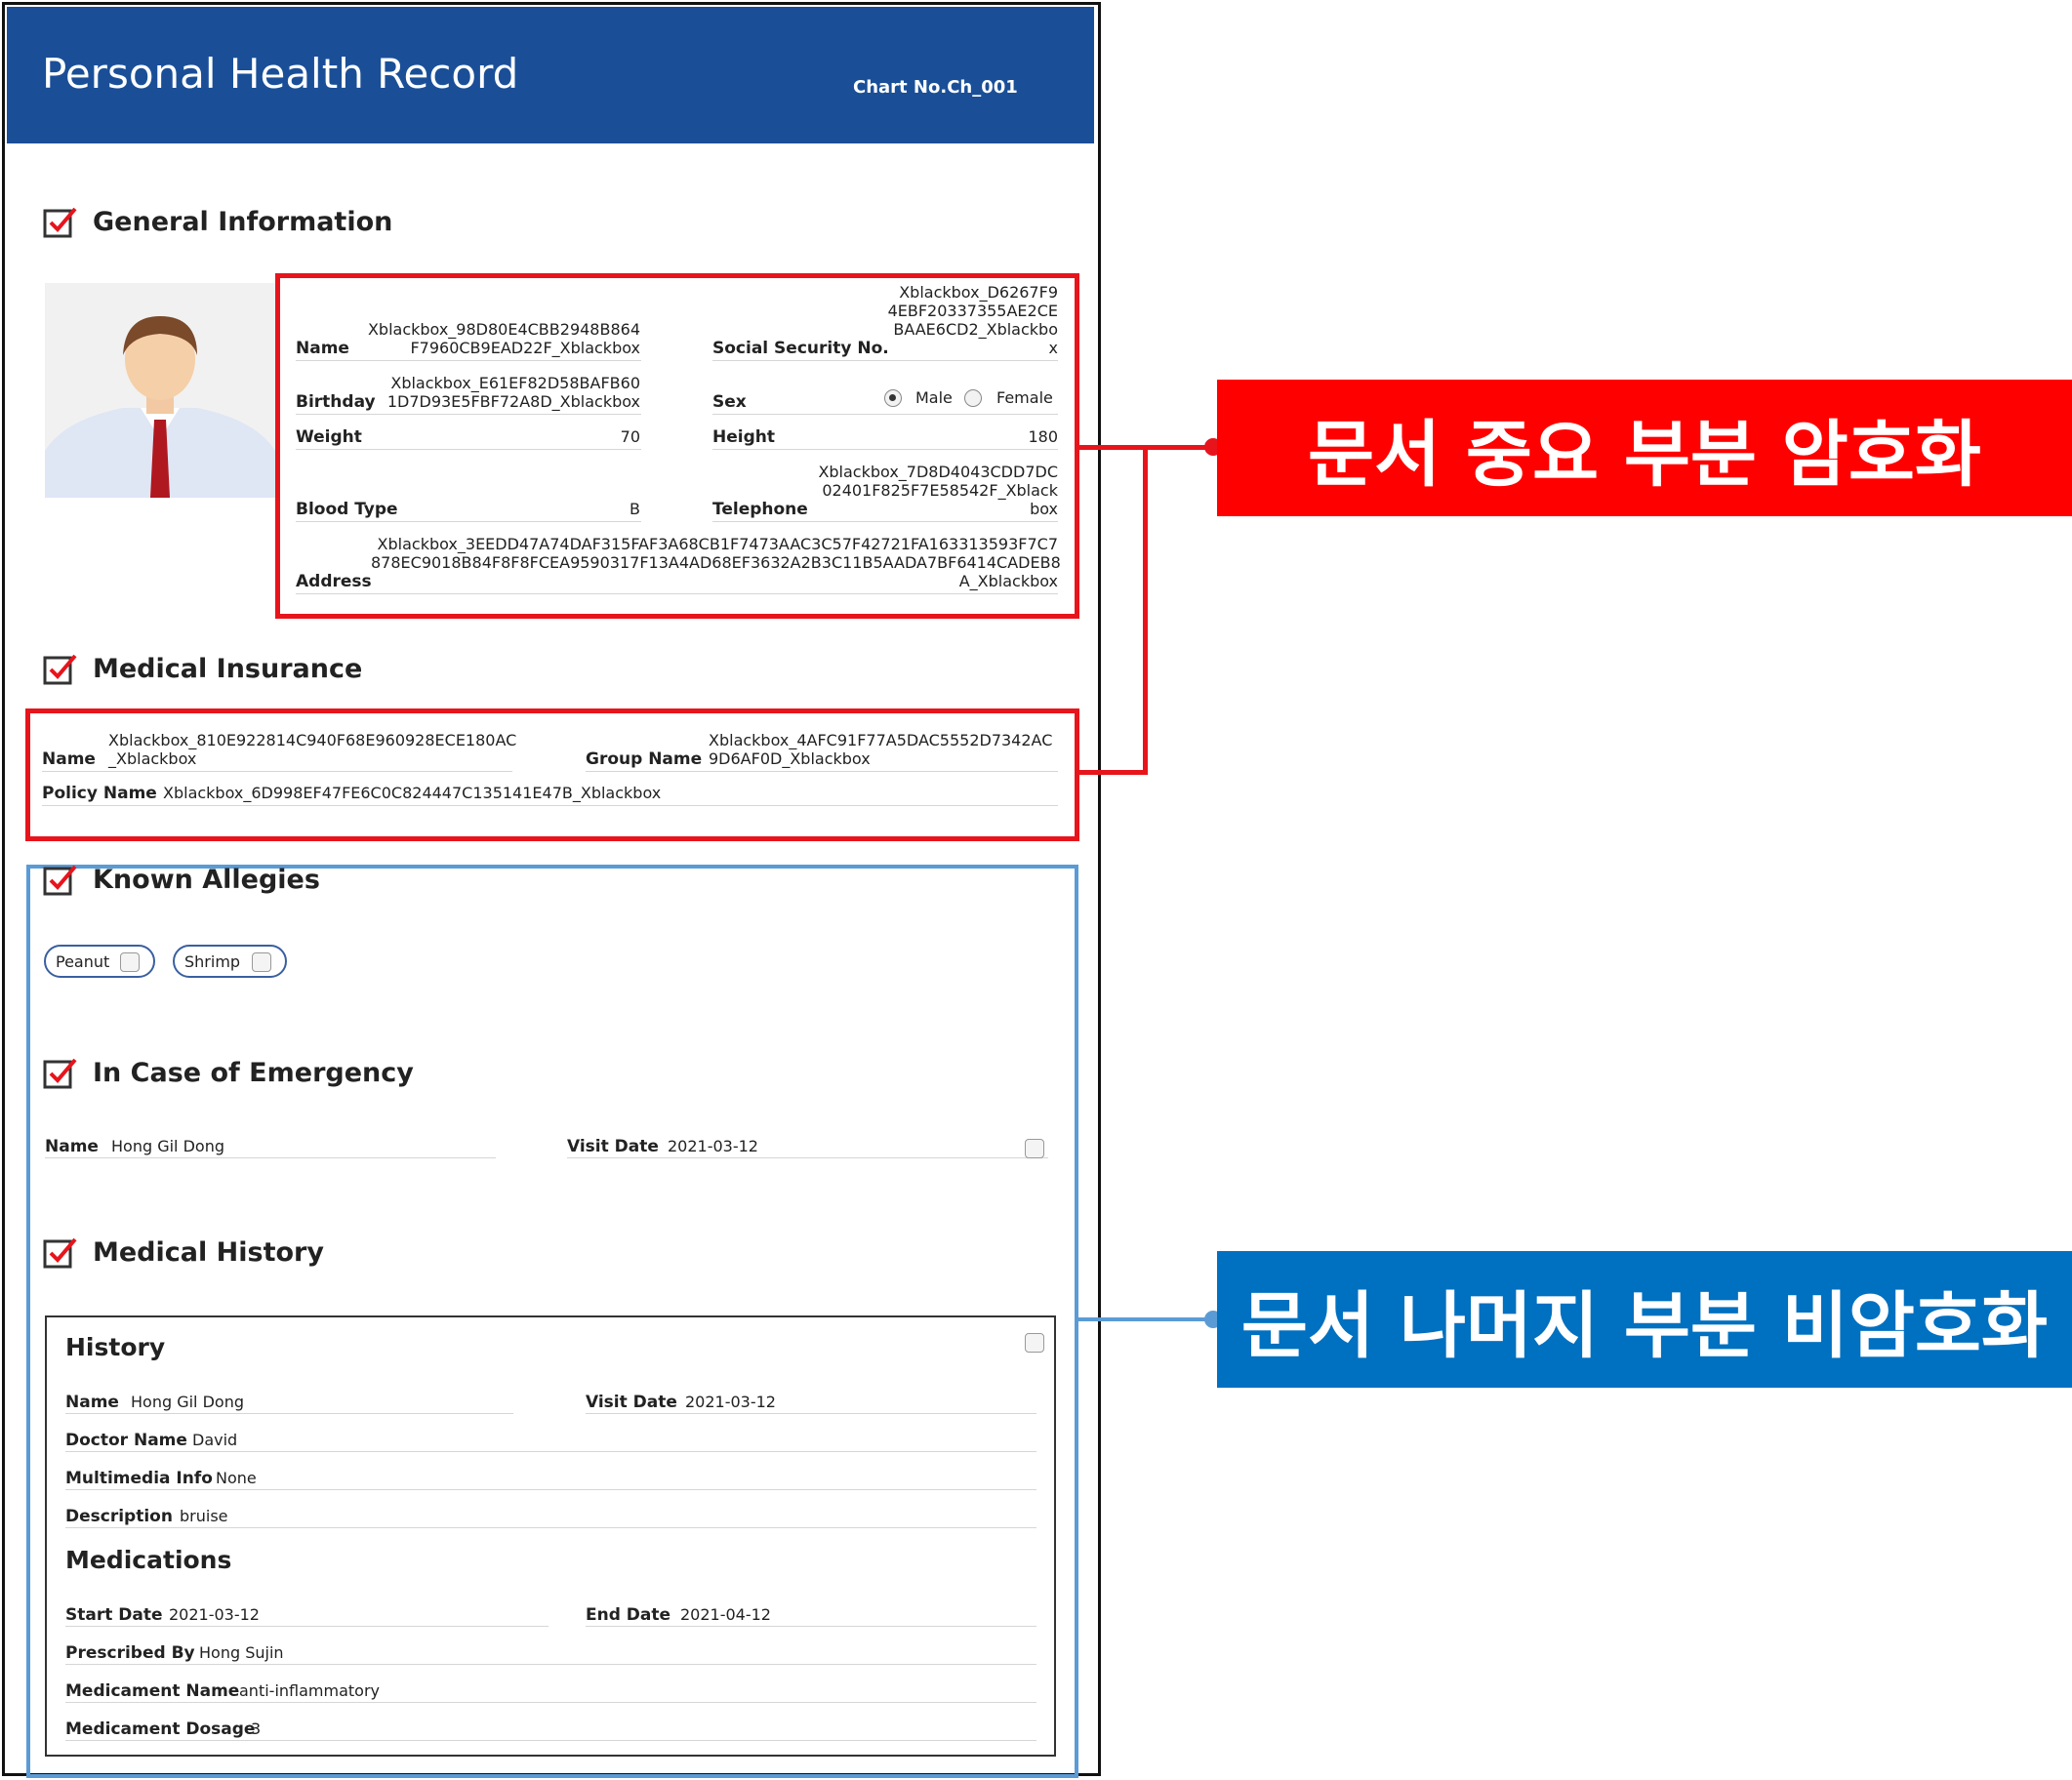  What do you see at coordinates (881, 740) in the screenshot?
I see `value-group-name-1: Xblackbox_4AFC91F77A5DAC5552D7342AC` at bounding box center [881, 740].